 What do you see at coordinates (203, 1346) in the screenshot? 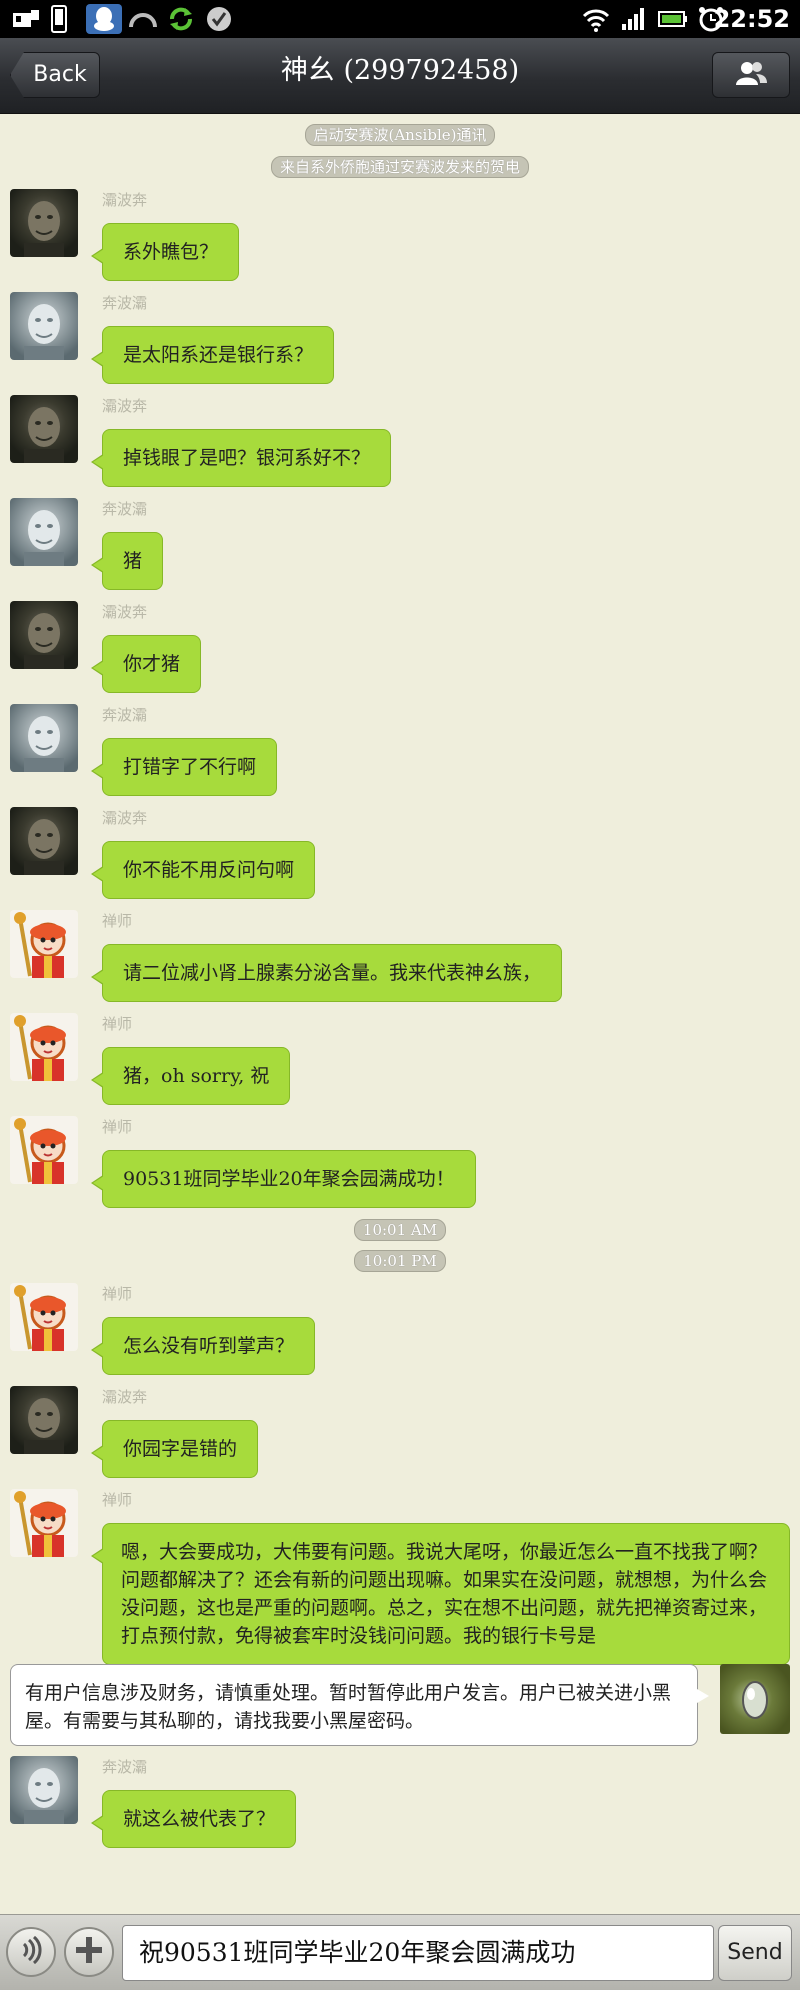
I see `message-bubble: 怎么没有听到掌声？` at bounding box center [203, 1346].